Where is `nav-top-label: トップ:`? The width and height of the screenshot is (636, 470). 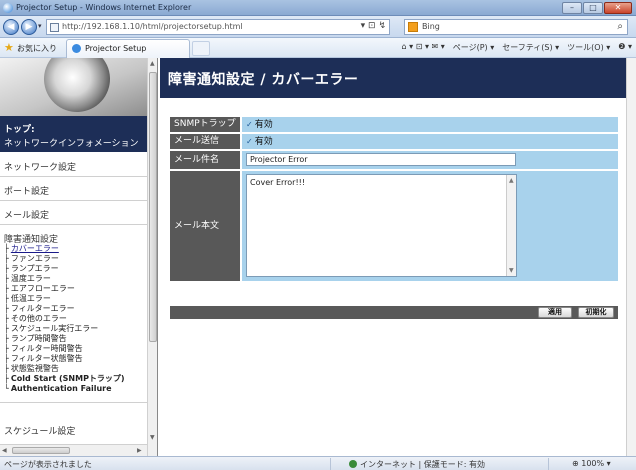
nav-top-label: トップ: is located at coordinates (19, 130).